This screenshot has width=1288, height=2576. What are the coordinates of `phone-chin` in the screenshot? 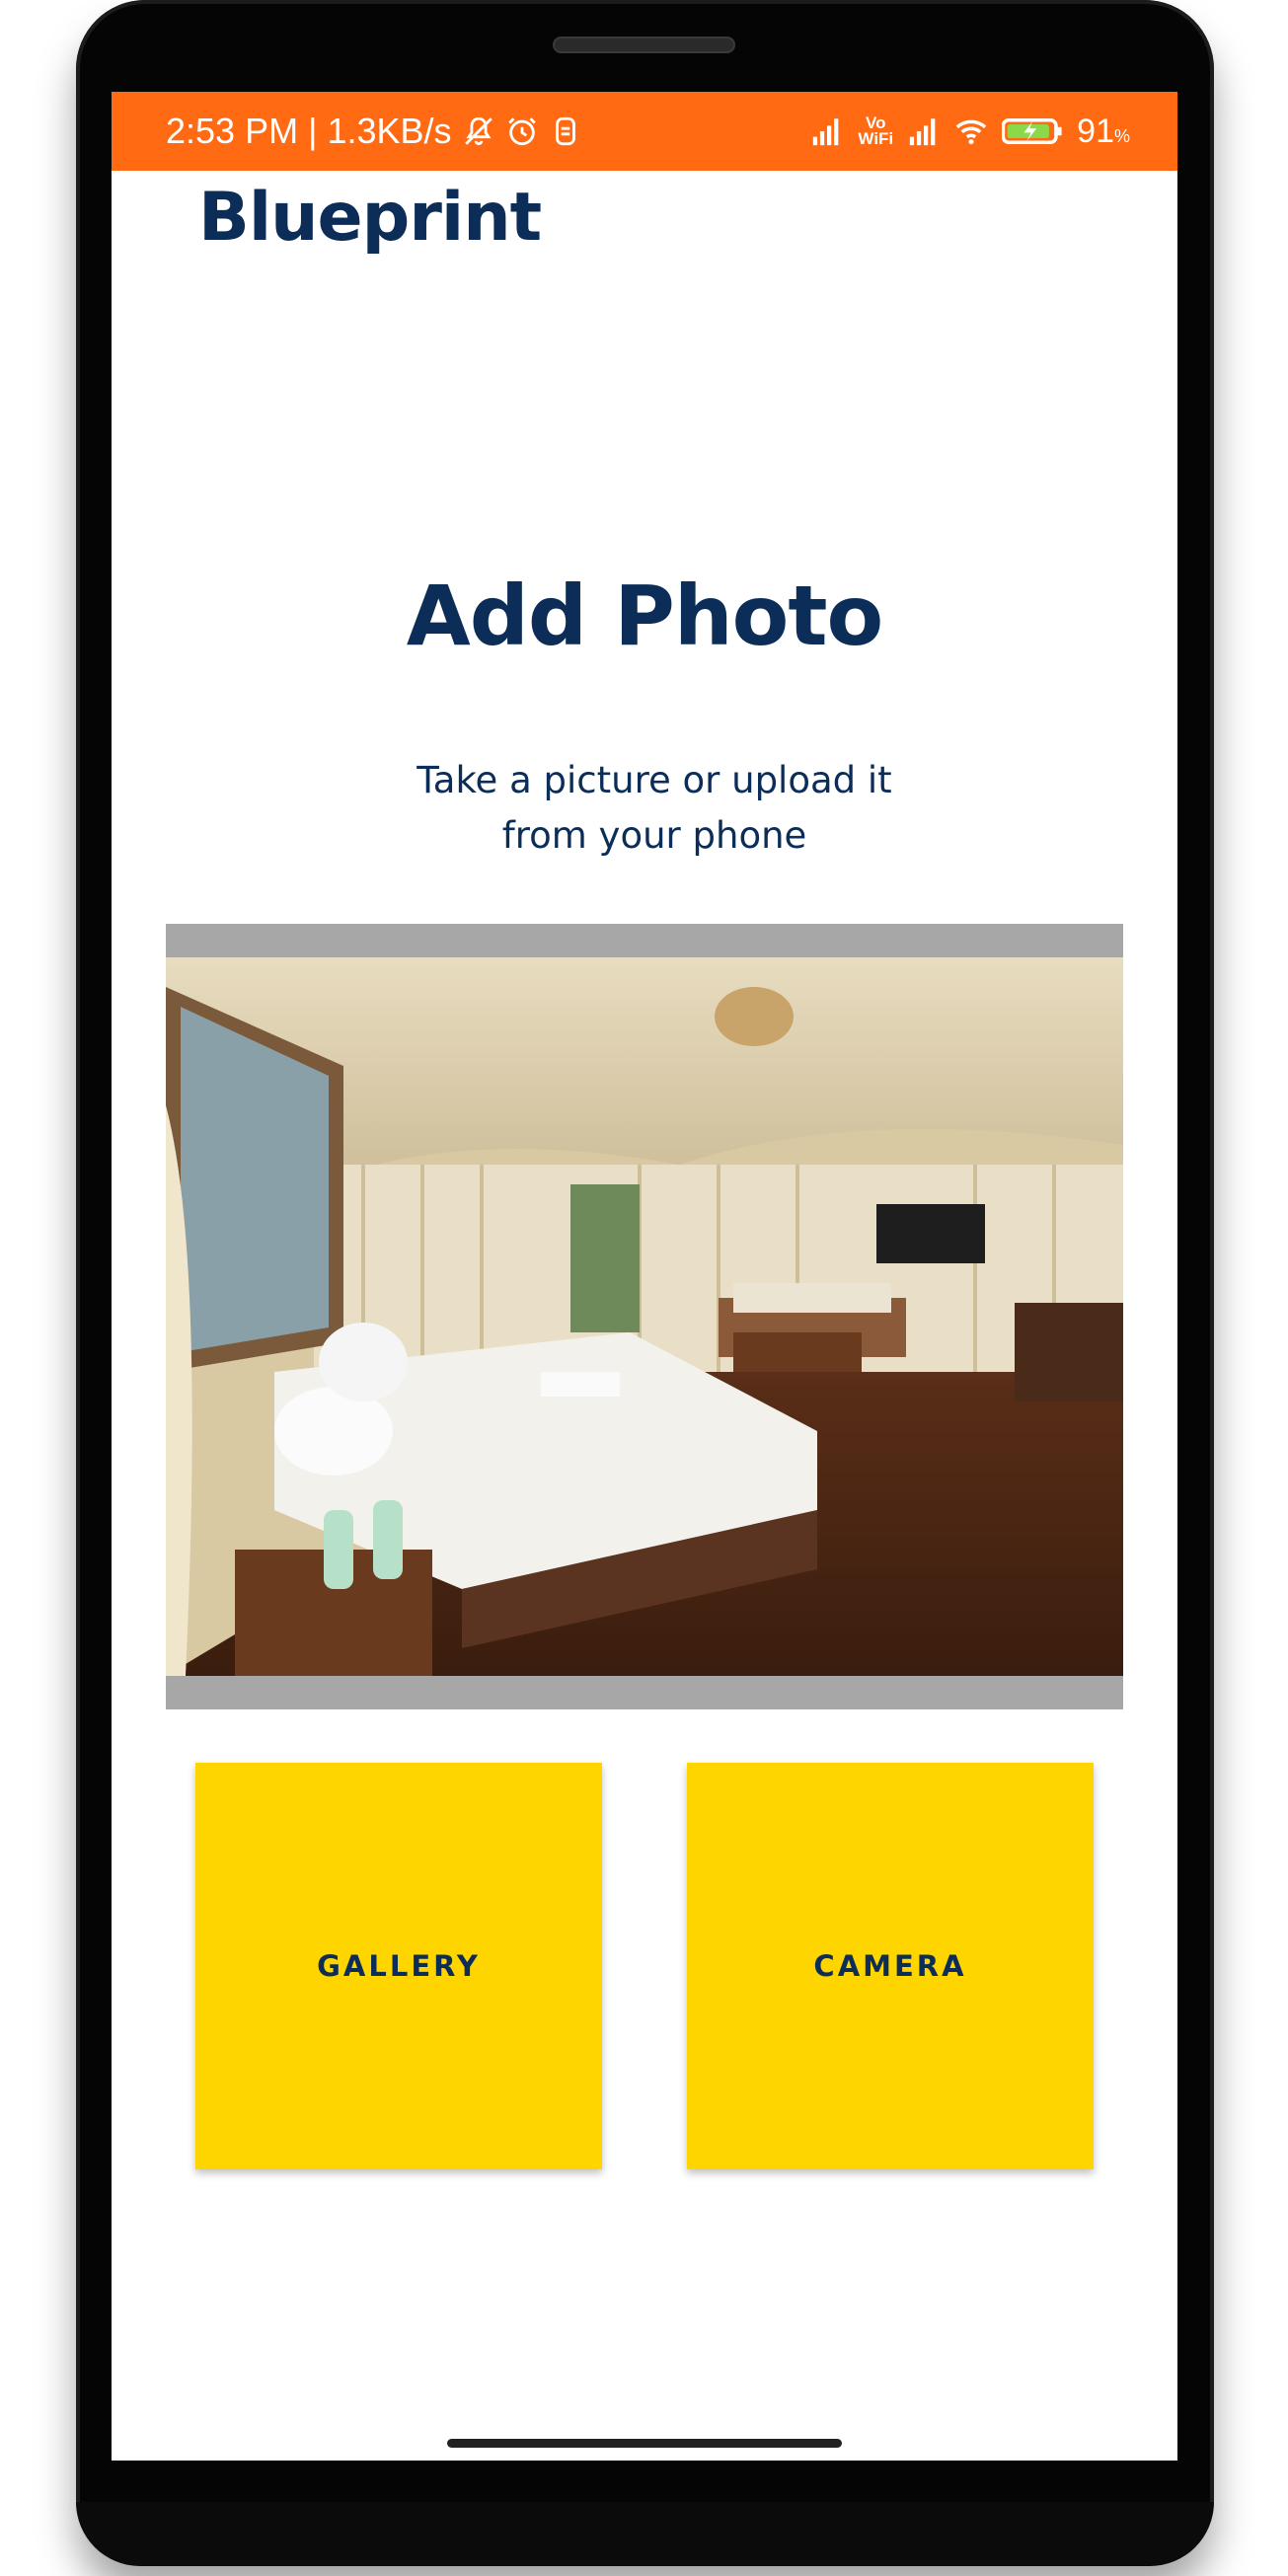 It's located at (645, 2534).